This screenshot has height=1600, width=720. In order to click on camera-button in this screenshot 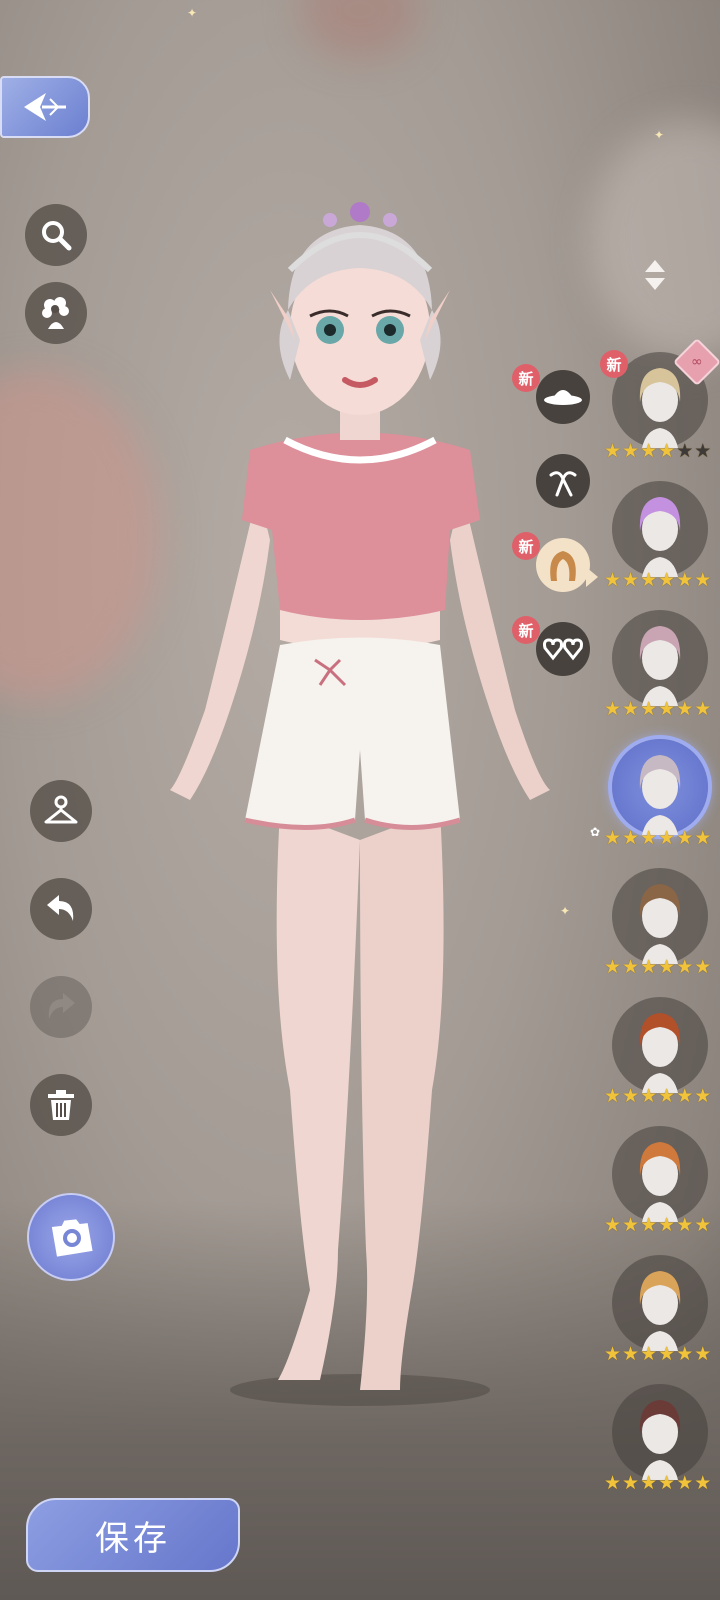, I will do `click(71, 1237)`.